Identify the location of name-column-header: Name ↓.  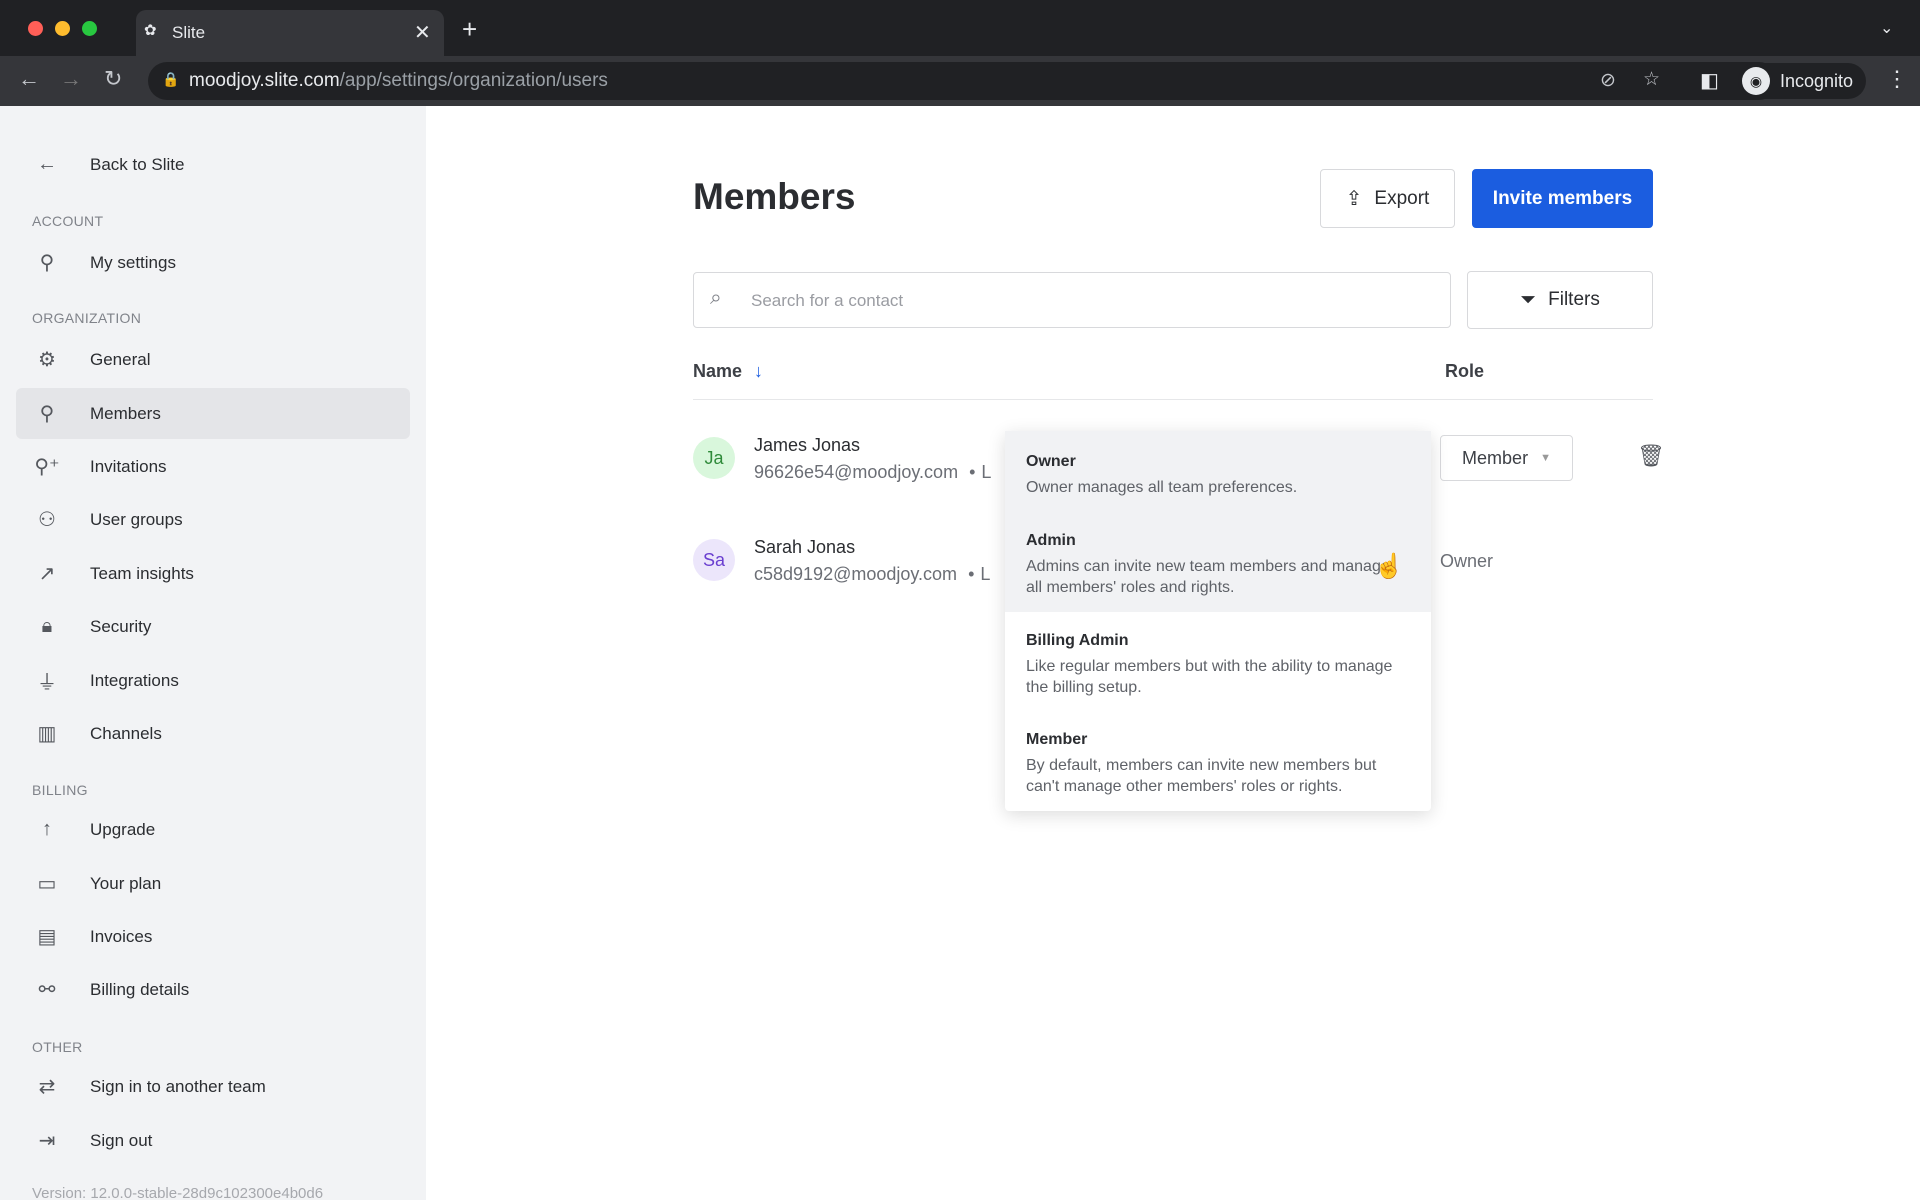
(728, 371).